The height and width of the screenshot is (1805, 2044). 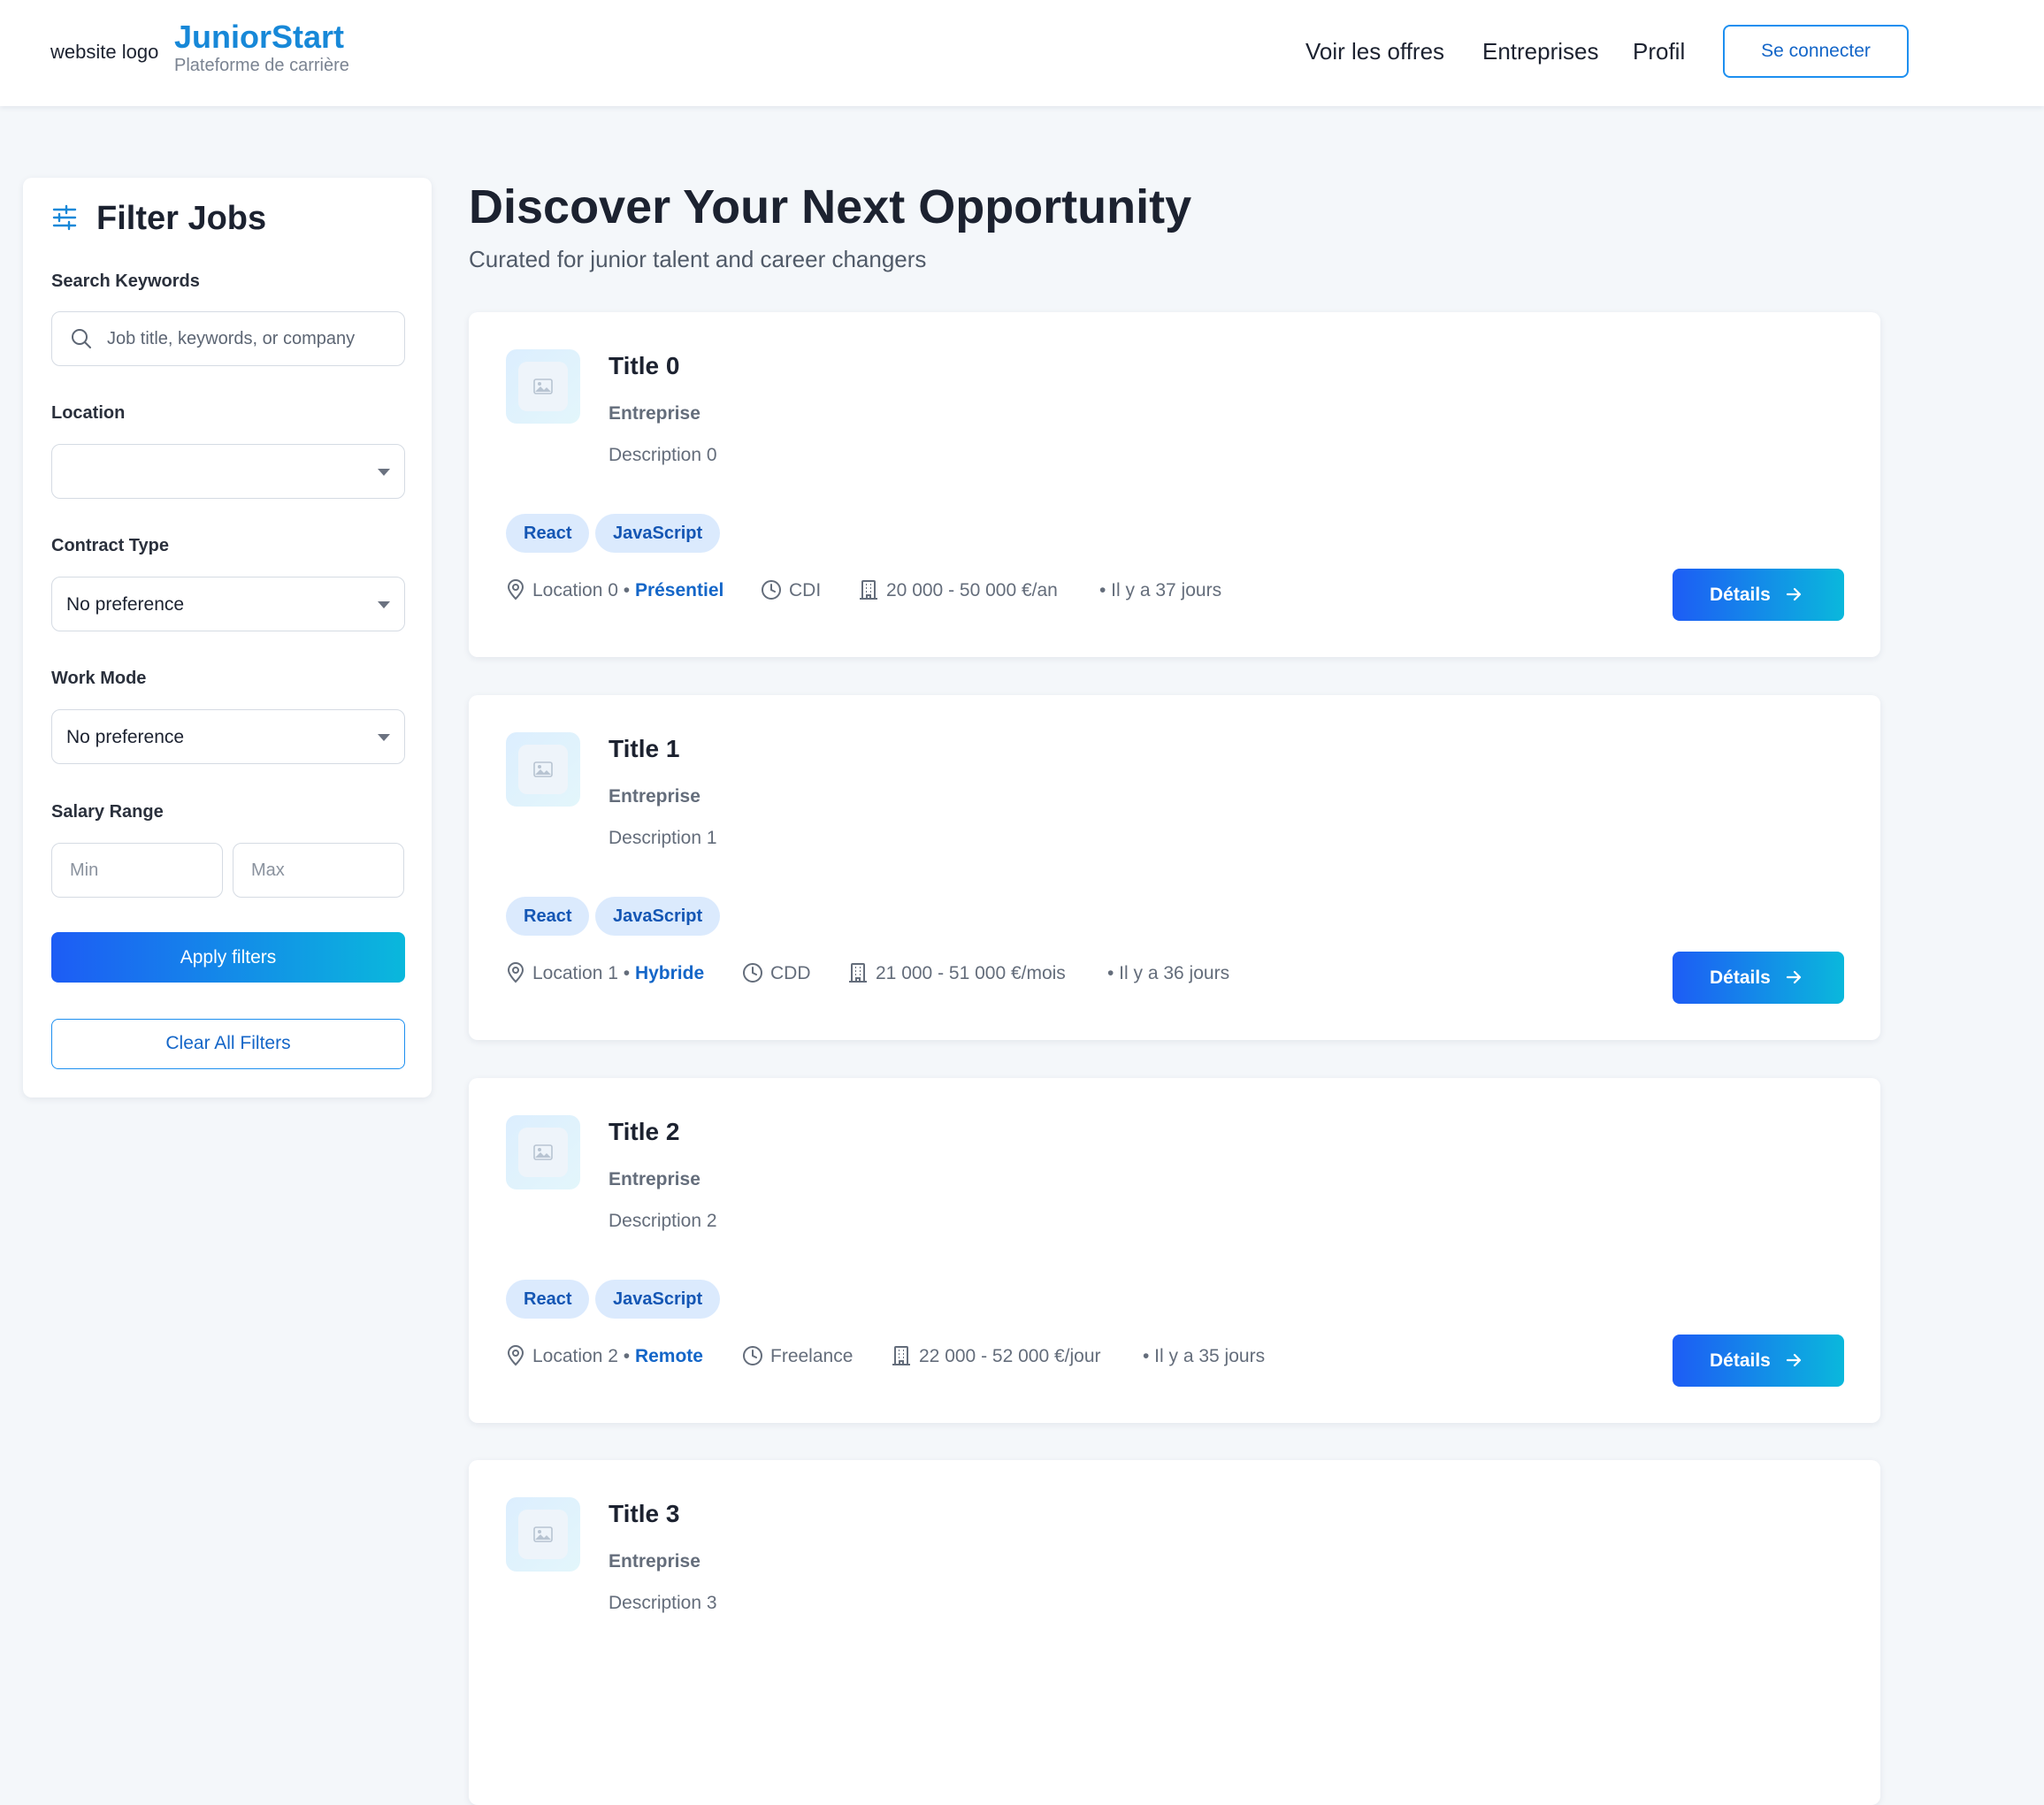 I want to click on website-logo: website logo, so click(x=104, y=52).